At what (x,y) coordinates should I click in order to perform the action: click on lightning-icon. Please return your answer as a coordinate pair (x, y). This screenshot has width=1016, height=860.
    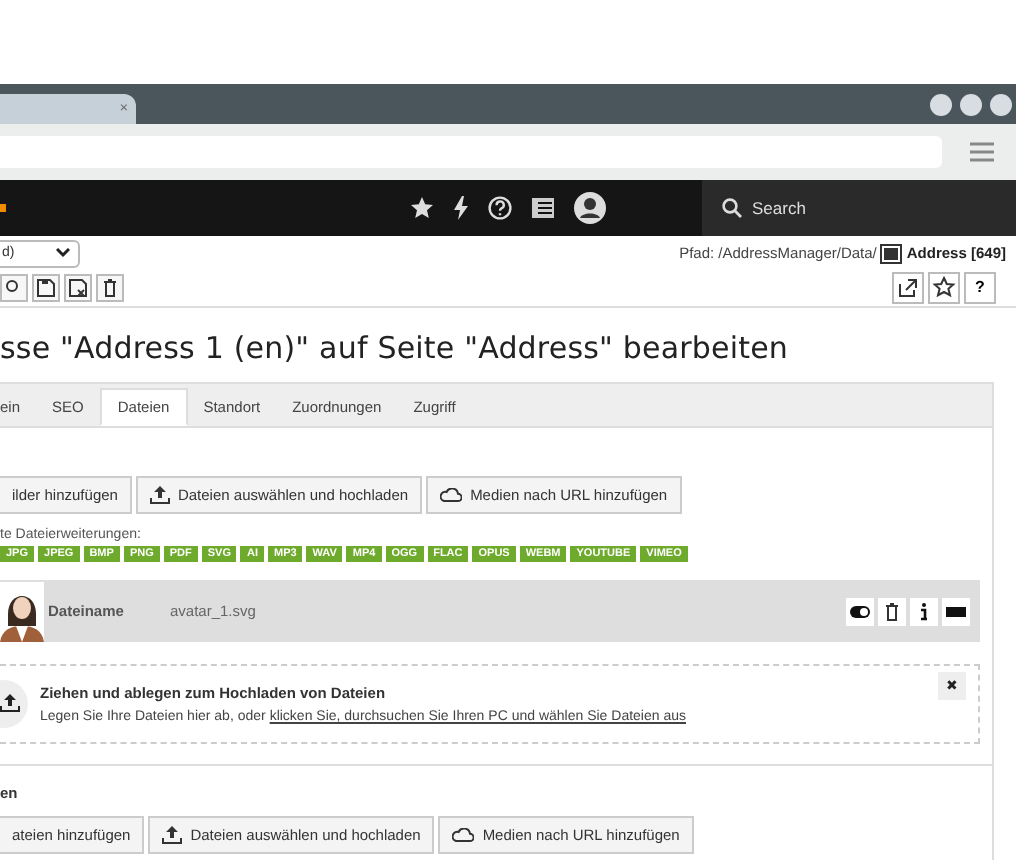
    Looking at the image, I should click on (461, 208).